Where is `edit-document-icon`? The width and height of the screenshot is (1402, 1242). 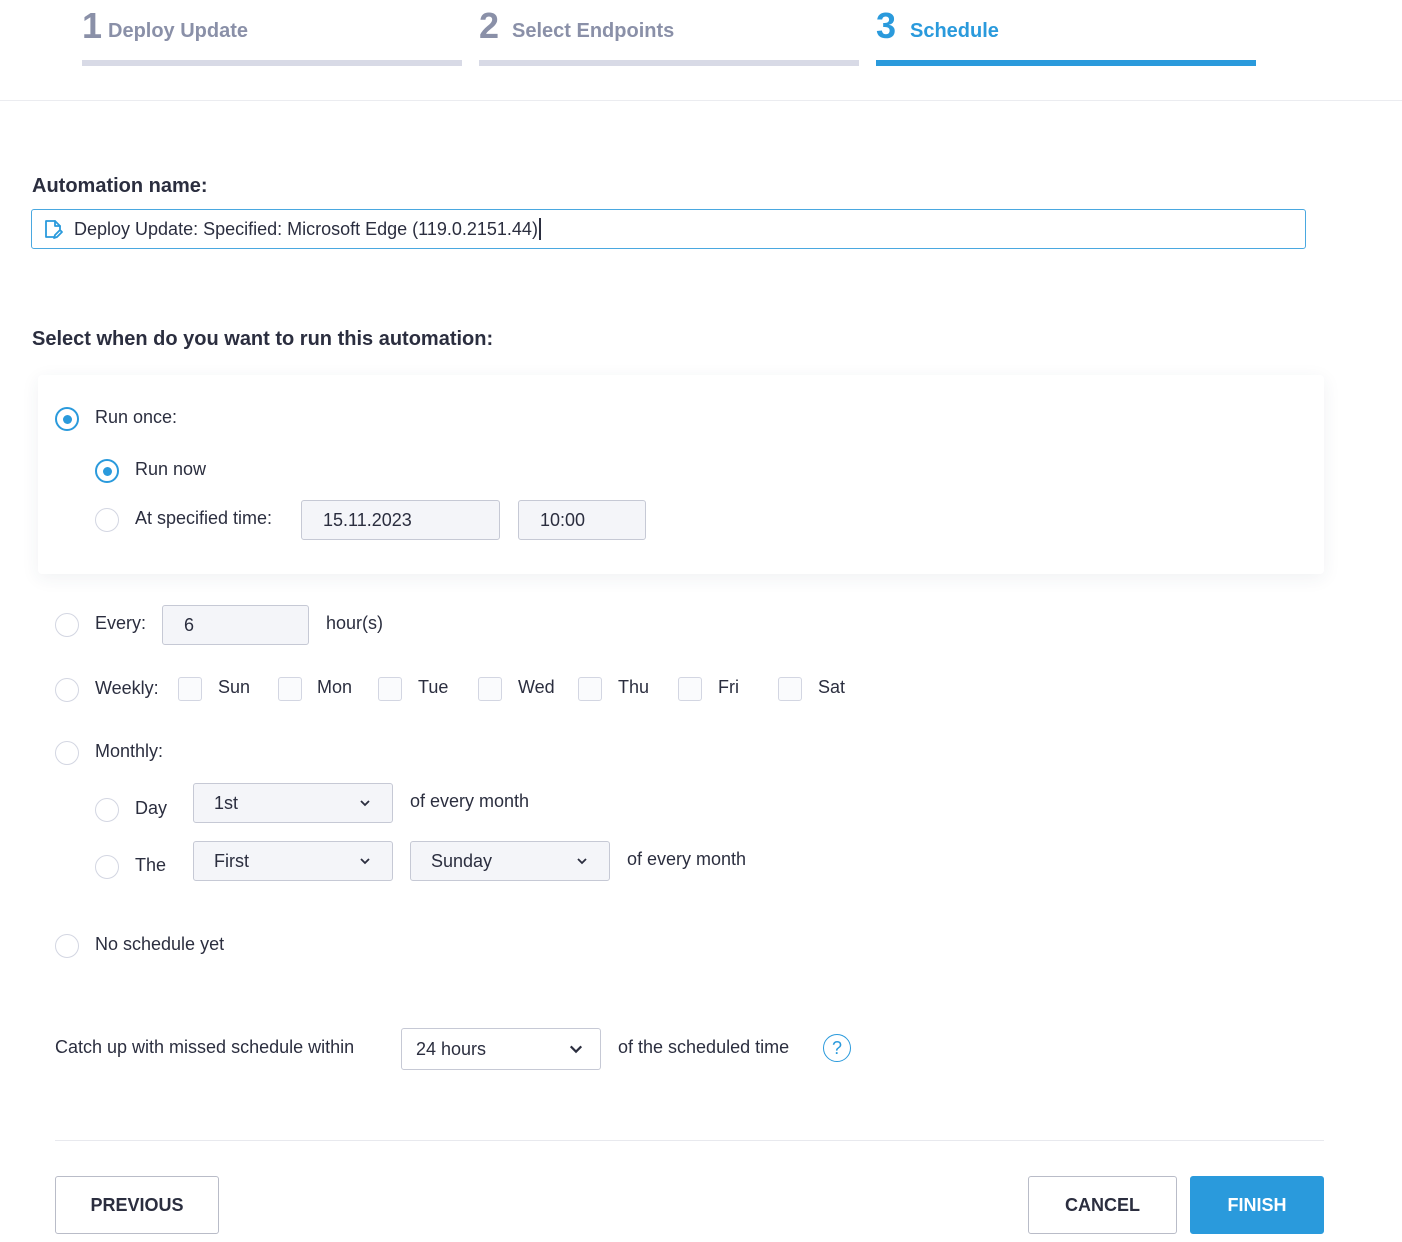
edit-document-icon is located at coordinates (53, 229).